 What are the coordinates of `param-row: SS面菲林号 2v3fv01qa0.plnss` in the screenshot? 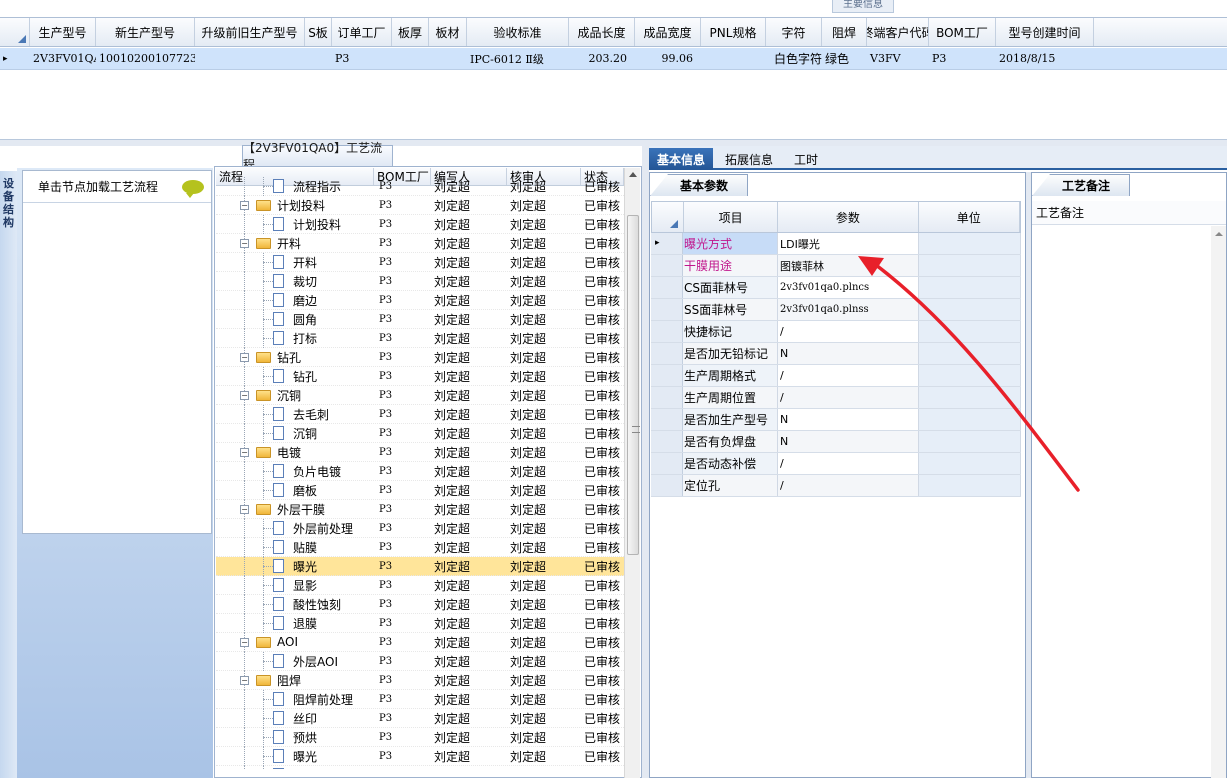 It's located at (836, 310).